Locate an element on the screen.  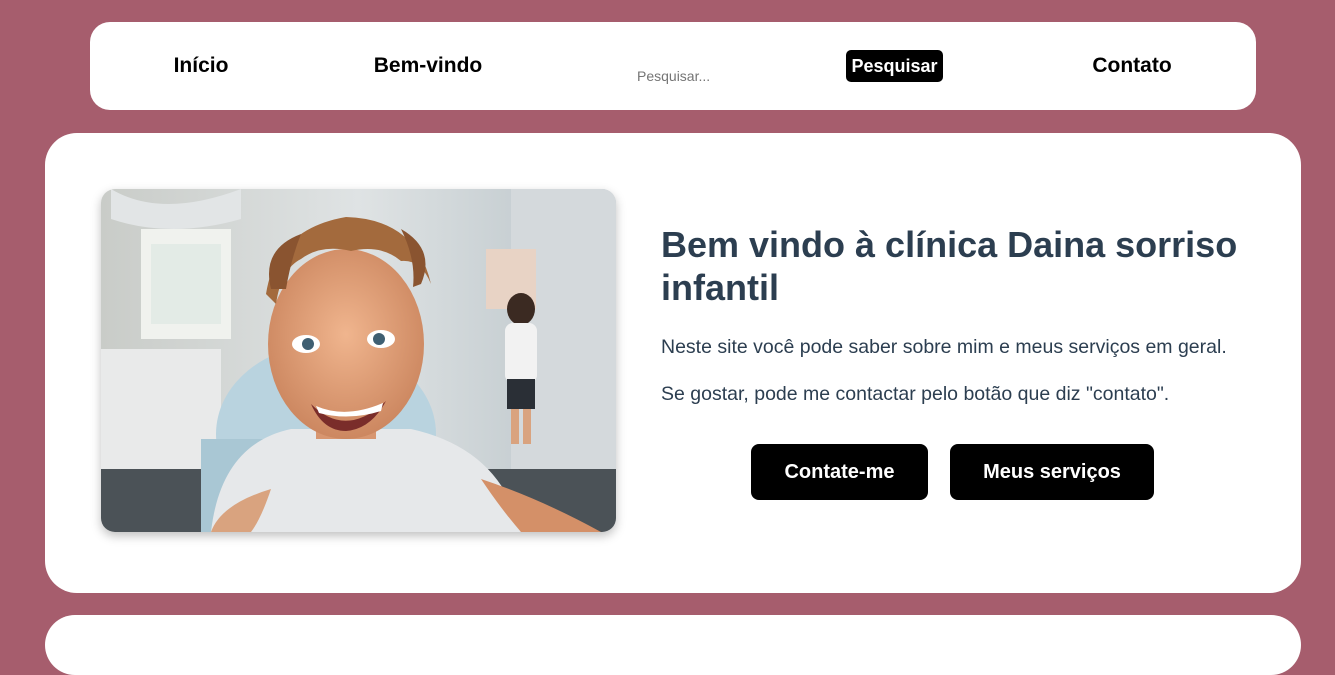
nav-link-contact: Contato is located at coordinates (1132, 66).